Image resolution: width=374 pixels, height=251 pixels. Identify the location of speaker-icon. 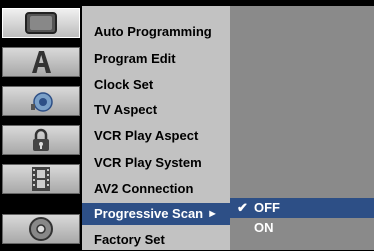
(42, 102).